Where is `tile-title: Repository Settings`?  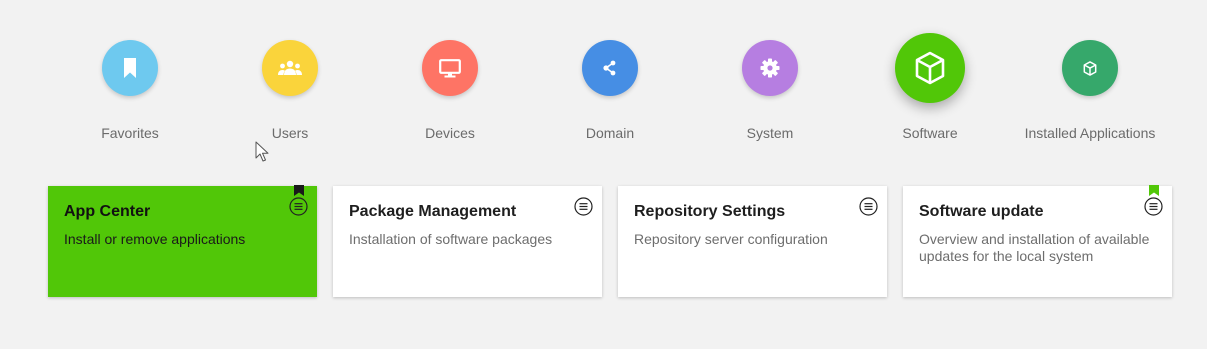
tile-title: Repository Settings is located at coordinates (710, 211).